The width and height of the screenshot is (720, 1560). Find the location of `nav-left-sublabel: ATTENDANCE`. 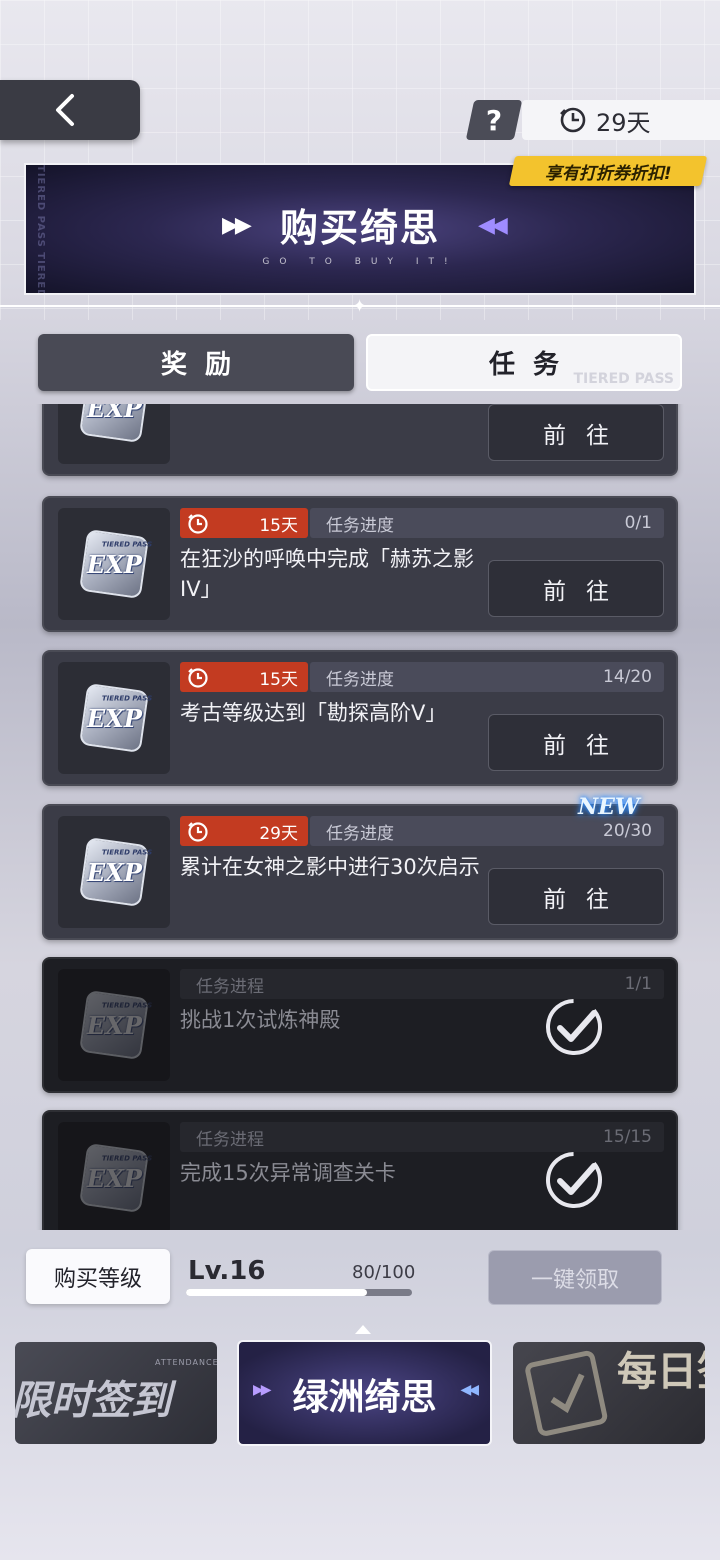

nav-left-sublabel: ATTENDANCE is located at coordinates (186, 1362).